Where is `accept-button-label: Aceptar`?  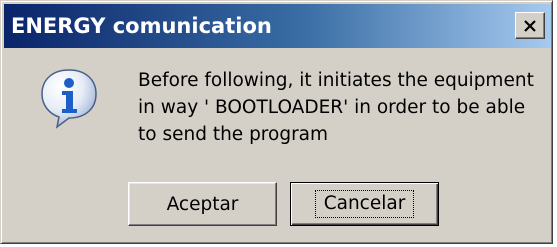
accept-button-label: Aceptar is located at coordinates (202, 204).